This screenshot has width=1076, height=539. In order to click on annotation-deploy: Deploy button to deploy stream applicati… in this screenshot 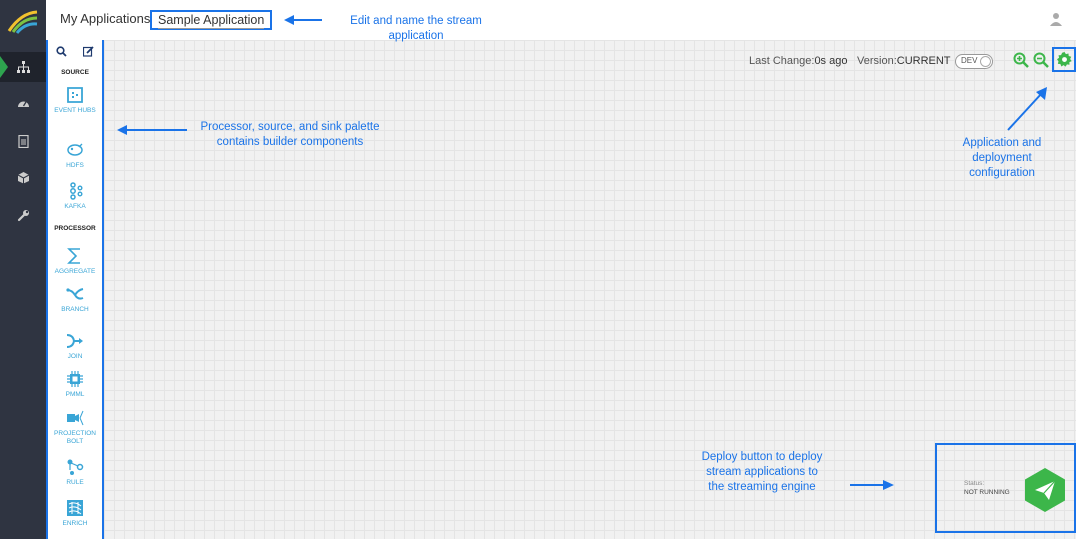, I will do `click(762, 472)`.